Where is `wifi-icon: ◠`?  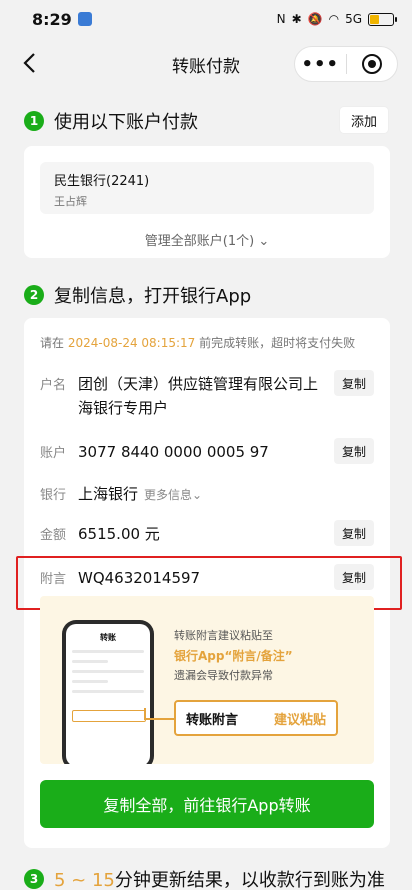
wifi-icon: ◠ is located at coordinates (334, 19).